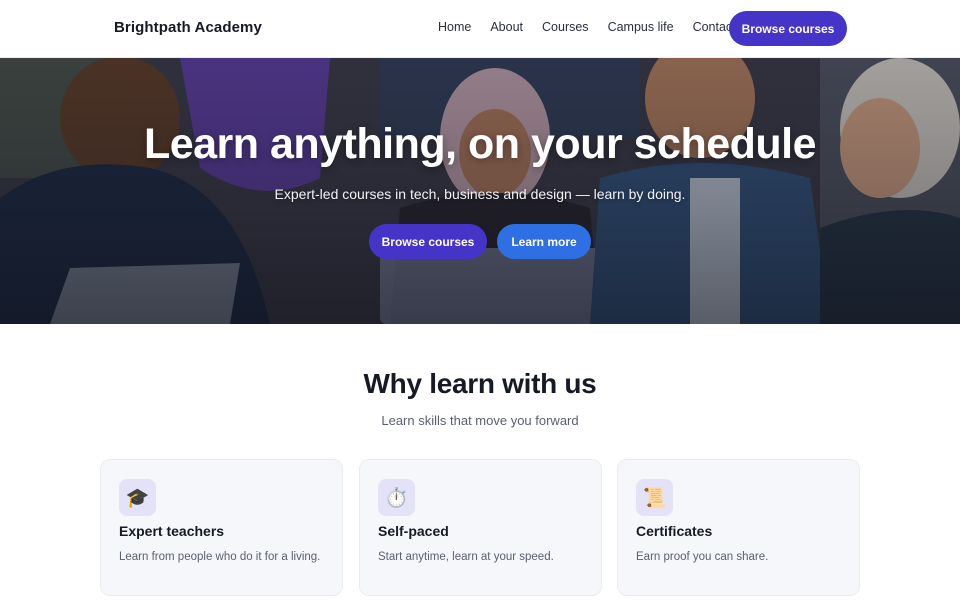  What do you see at coordinates (466, 557) in the screenshot?
I see `feature-card-text: Start anytime, learn at your speed.` at bounding box center [466, 557].